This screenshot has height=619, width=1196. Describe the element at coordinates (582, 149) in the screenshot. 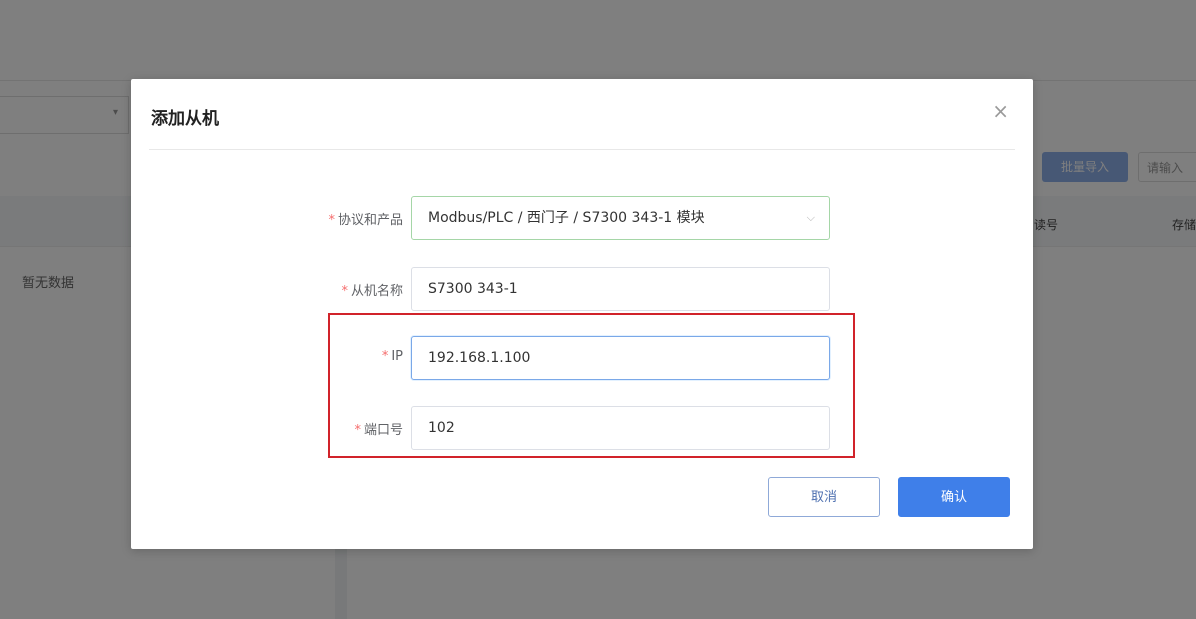

I see `divider` at that location.